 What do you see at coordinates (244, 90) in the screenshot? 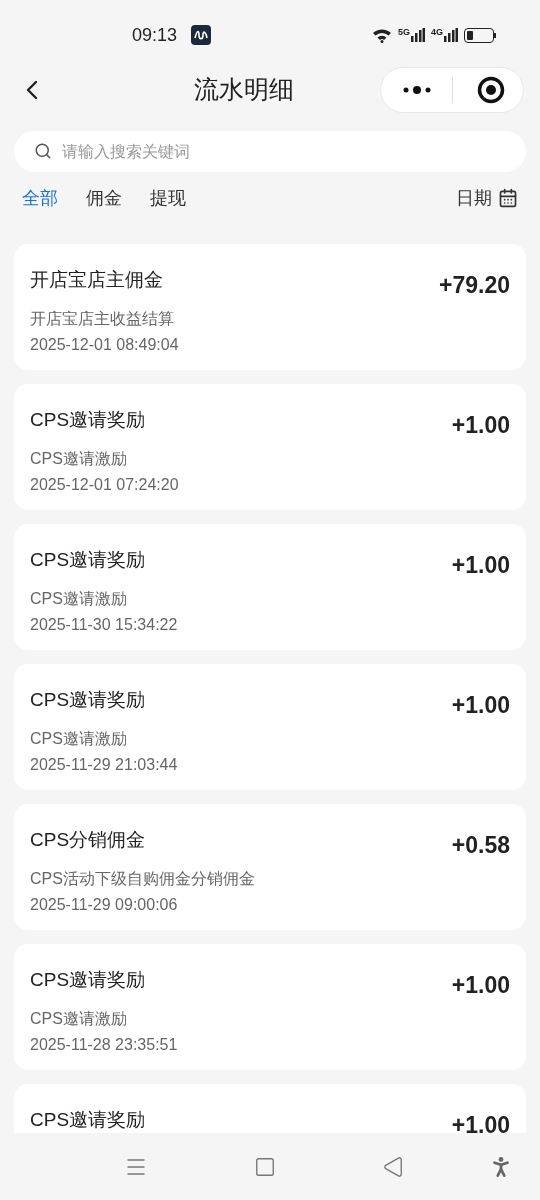
I see `page-title: 流水明细` at bounding box center [244, 90].